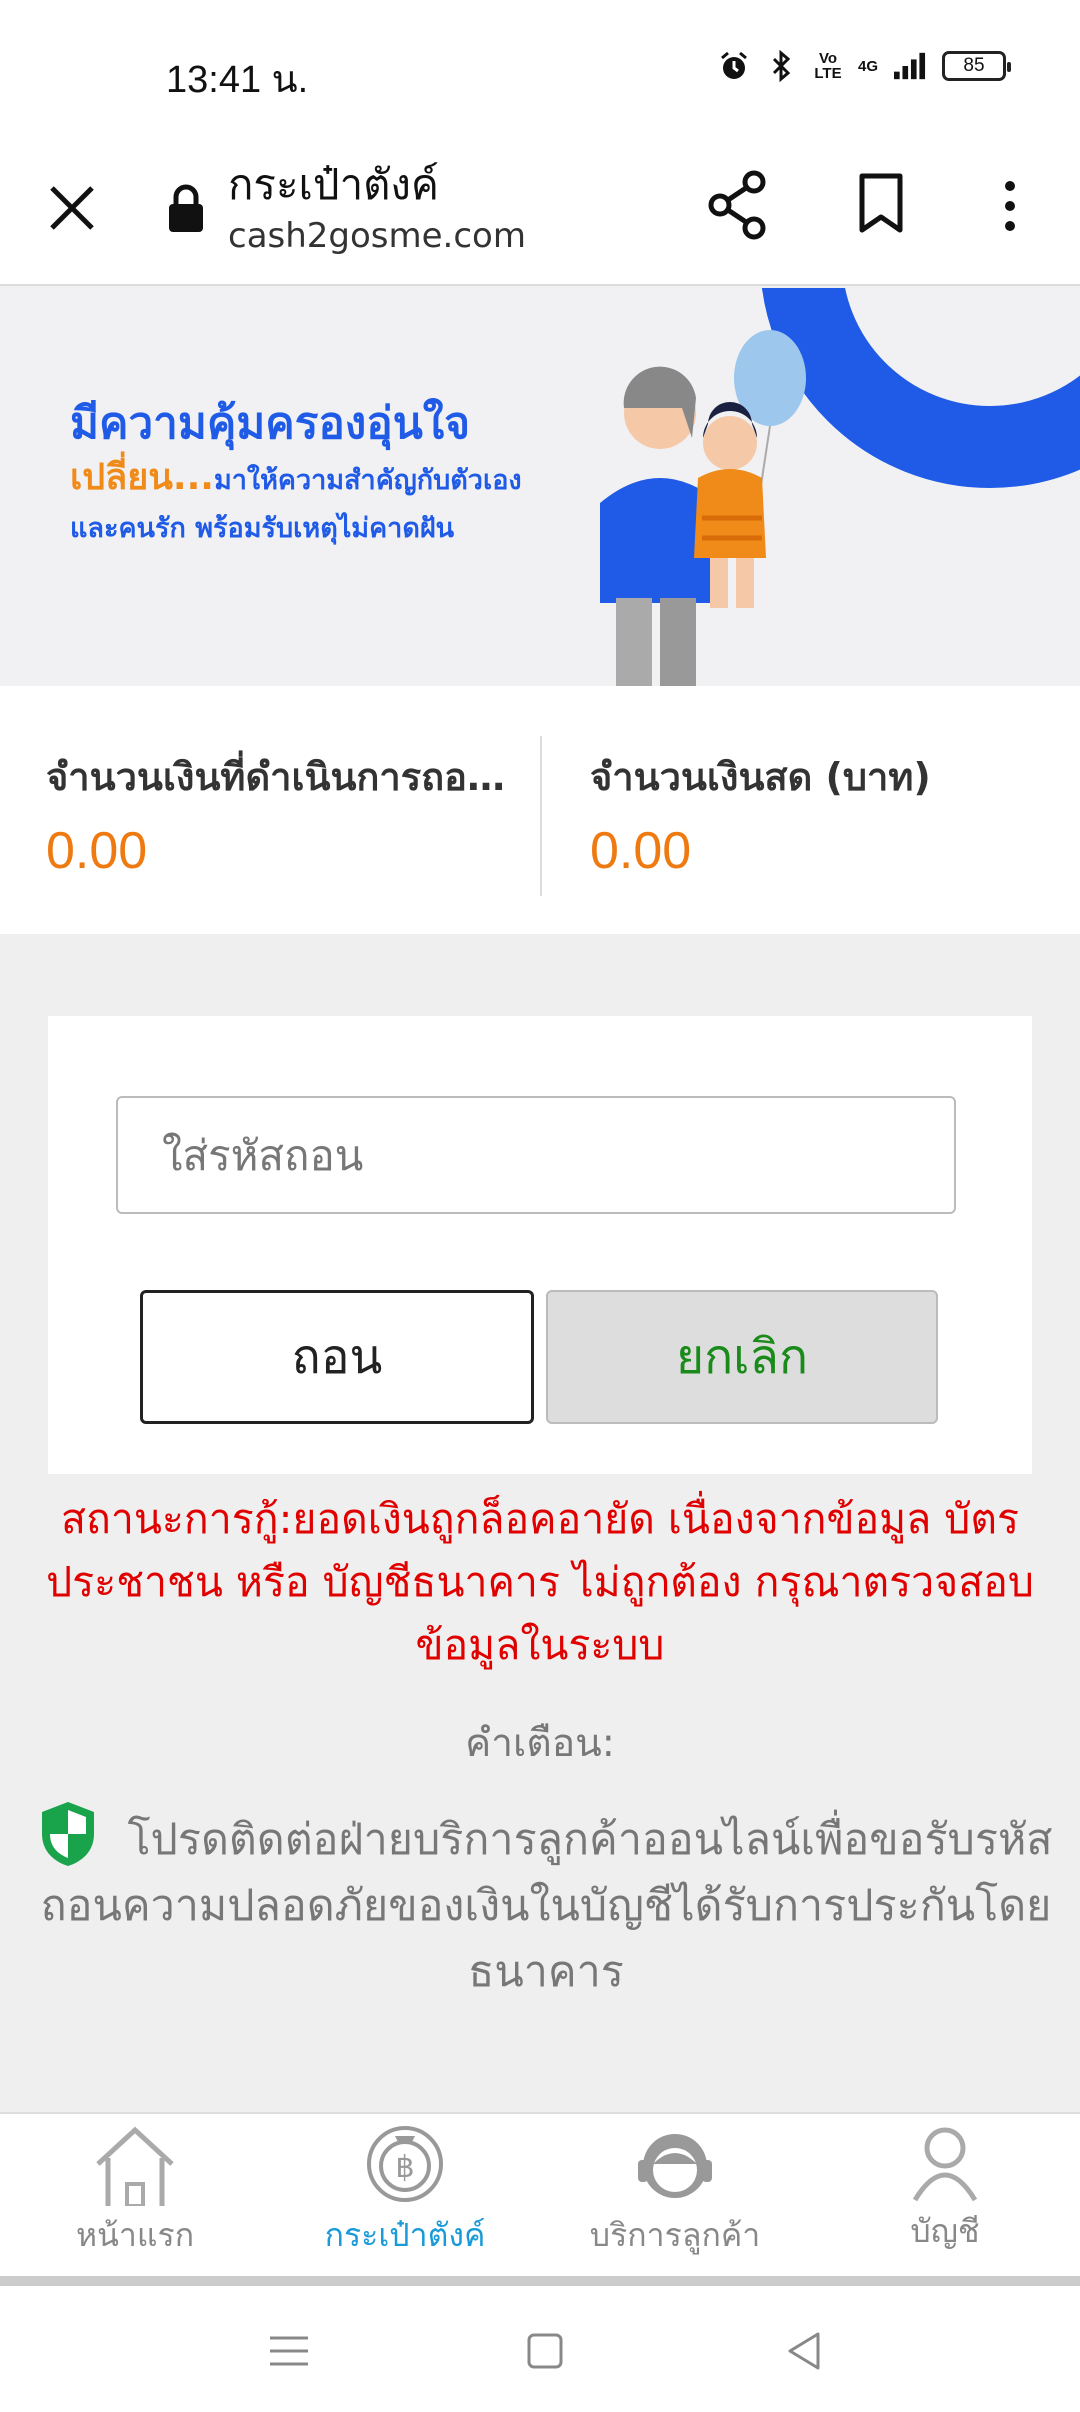  What do you see at coordinates (541, 816) in the screenshot?
I see `amount-divider` at bounding box center [541, 816].